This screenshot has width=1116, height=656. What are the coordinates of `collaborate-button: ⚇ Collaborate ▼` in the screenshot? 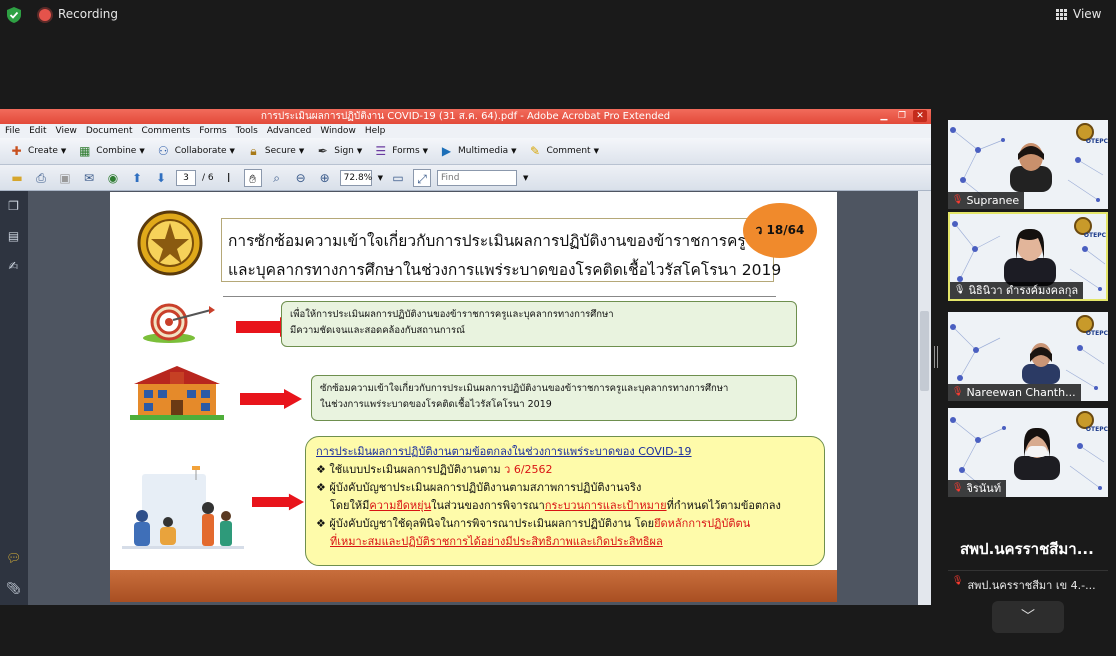 It's located at (195, 151).